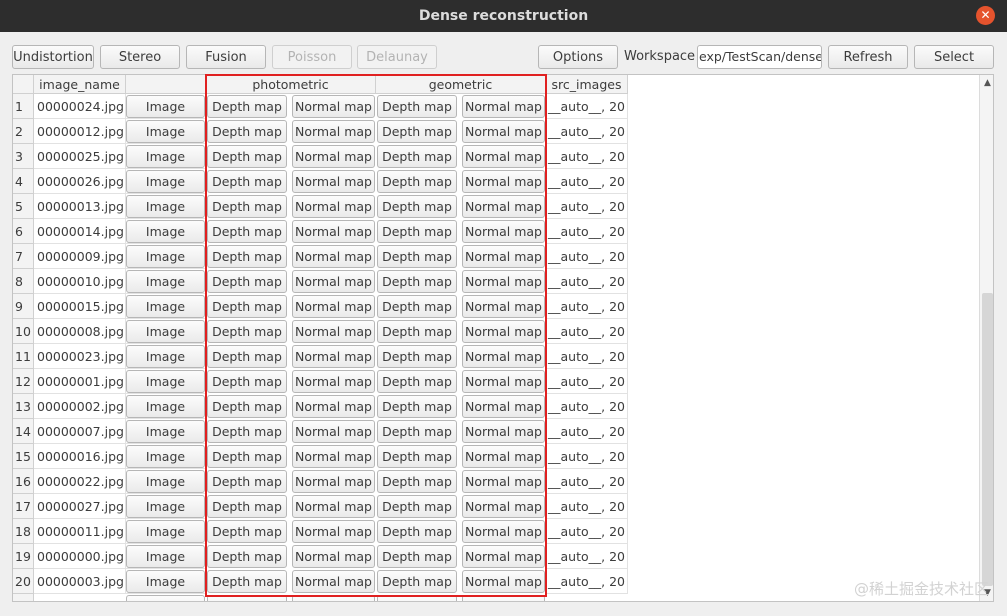 This screenshot has height=616, width=1007. Describe the element at coordinates (166, 84) in the screenshot. I see `header-image-button` at that location.